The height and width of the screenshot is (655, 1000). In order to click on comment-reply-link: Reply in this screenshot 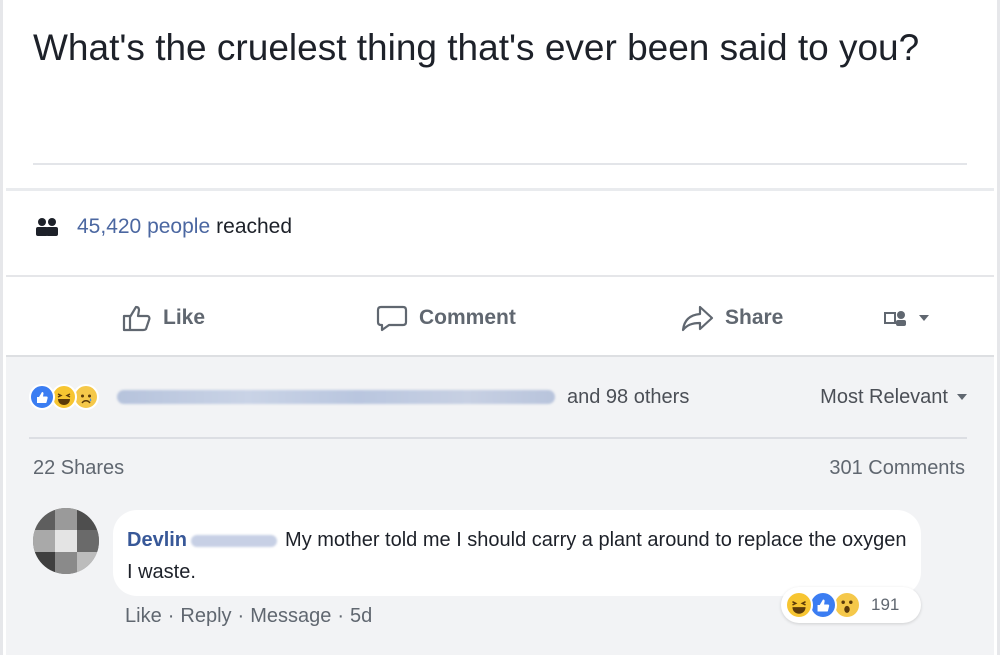, I will do `click(205, 616)`.